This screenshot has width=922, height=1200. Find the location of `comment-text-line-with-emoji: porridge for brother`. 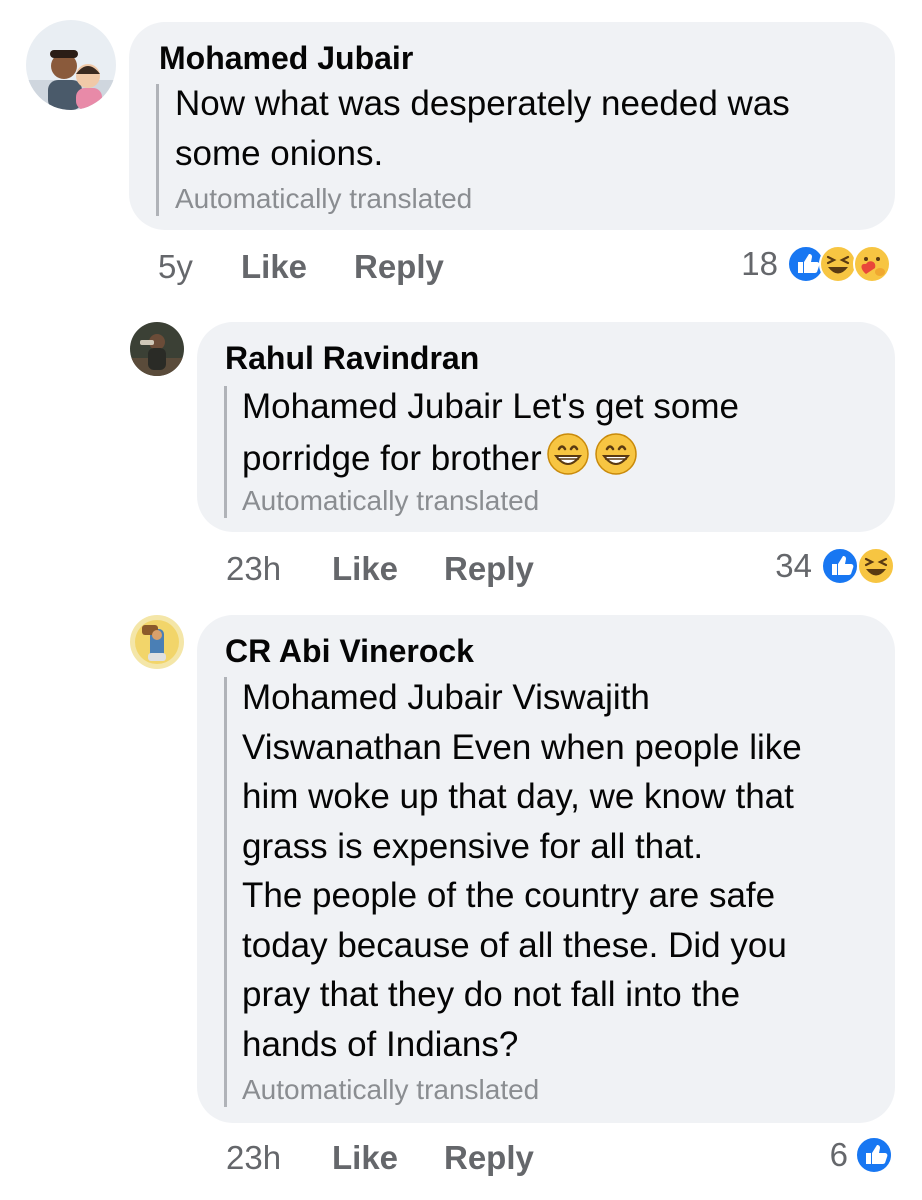

comment-text-line-with-emoji: porridge for brother is located at coordinates (490, 461).